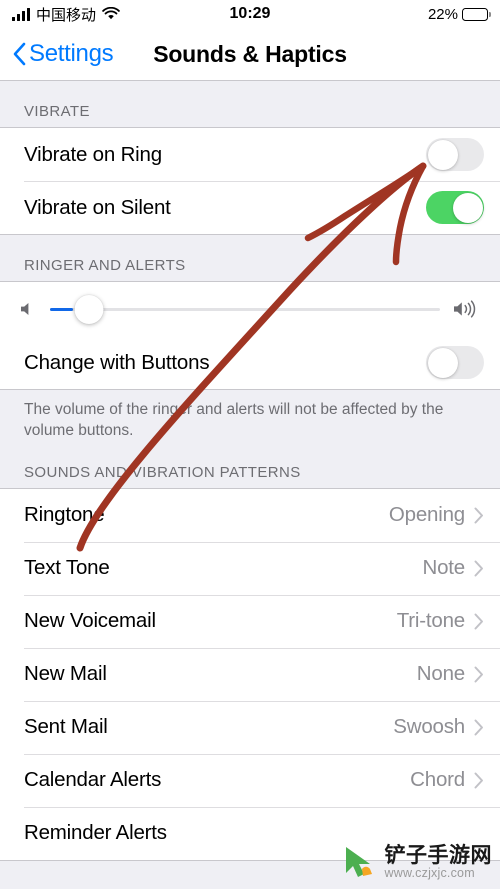  What do you see at coordinates (429, 727) in the screenshot?
I see `row-value: Swoosh` at bounding box center [429, 727].